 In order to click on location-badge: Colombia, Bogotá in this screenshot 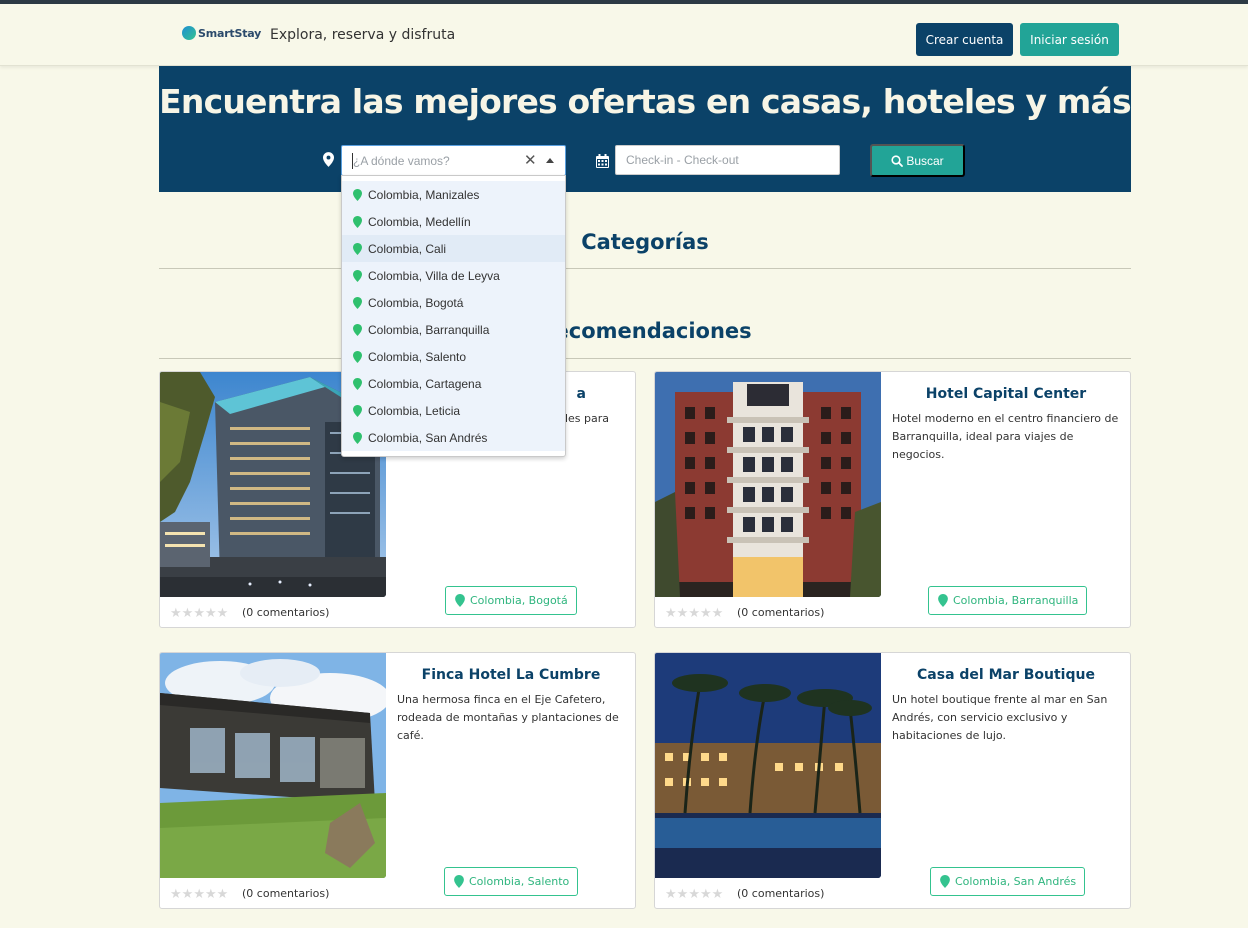, I will do `click(511, 600)`.